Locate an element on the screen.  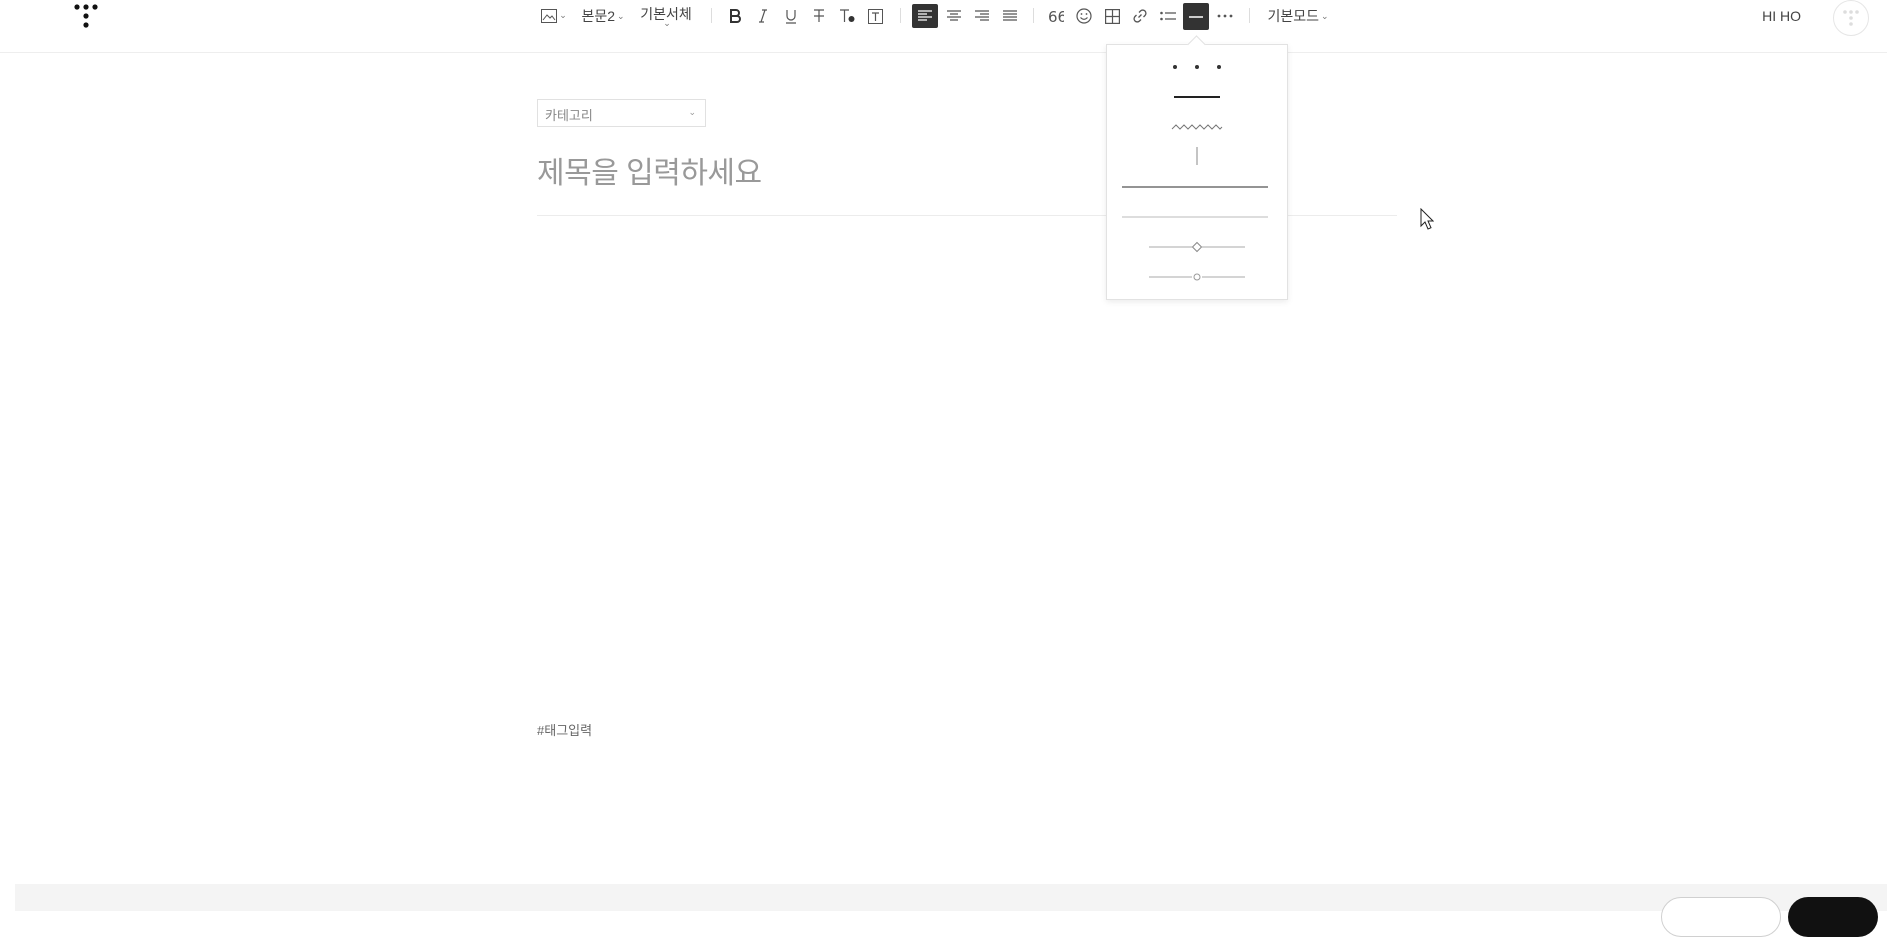
table-button is located at coordinates (1112, 16).